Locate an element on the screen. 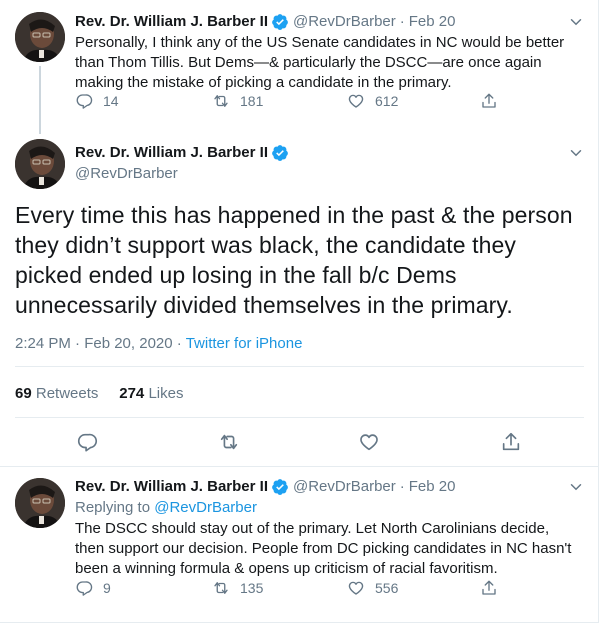  source-app-link: Twitter for iPhone is located at coordinates (244, 343).